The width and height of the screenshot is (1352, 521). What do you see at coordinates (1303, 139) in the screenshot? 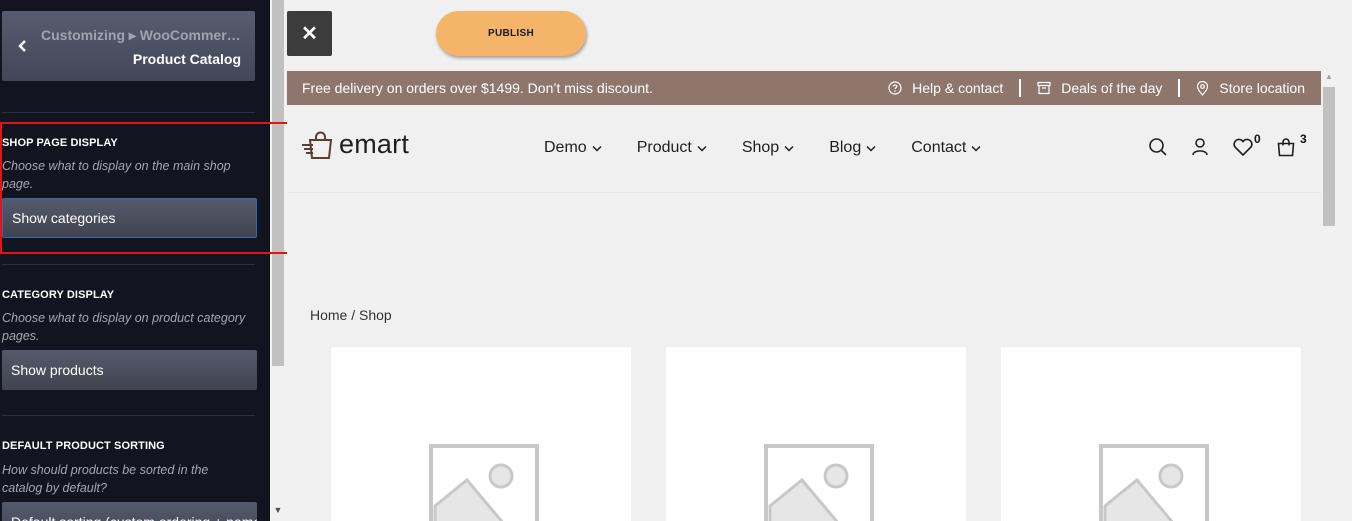
I see `cart-count: 3` at bounding box center [1303, 139].